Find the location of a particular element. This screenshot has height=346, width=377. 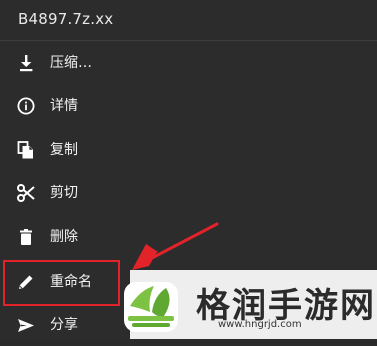

menu-item-label: 分享 is located at coordinates (64, 325).